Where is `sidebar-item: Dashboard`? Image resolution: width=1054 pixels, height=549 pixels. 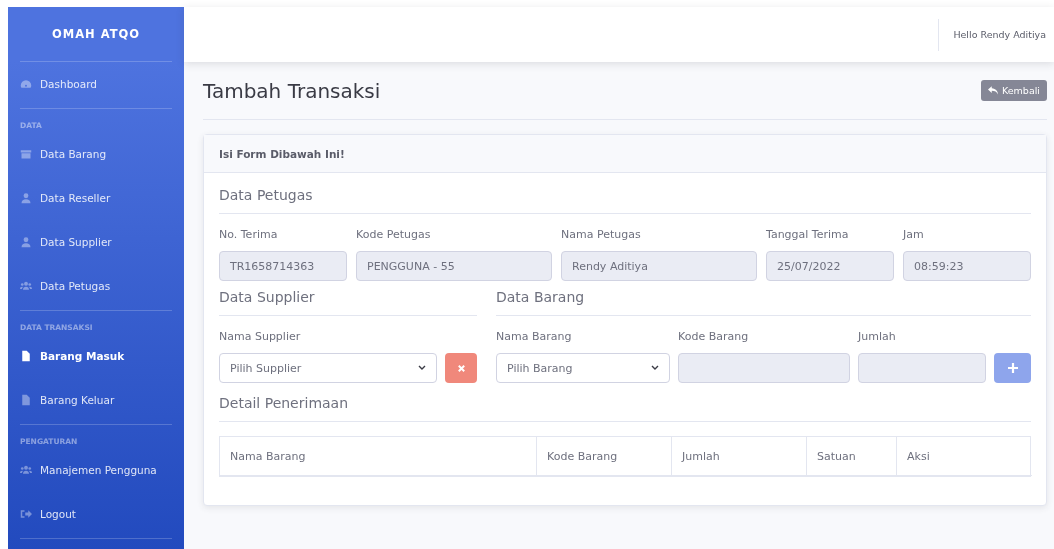
sidebar-item: Dashboard is located at coordinates (96, 84).